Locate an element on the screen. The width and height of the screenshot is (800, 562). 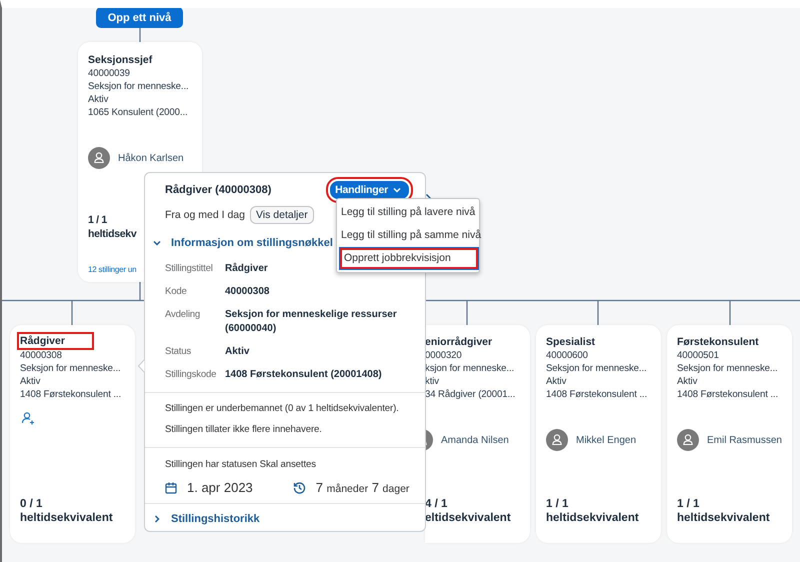
add-person-icon is located at coordinates (28, 418).